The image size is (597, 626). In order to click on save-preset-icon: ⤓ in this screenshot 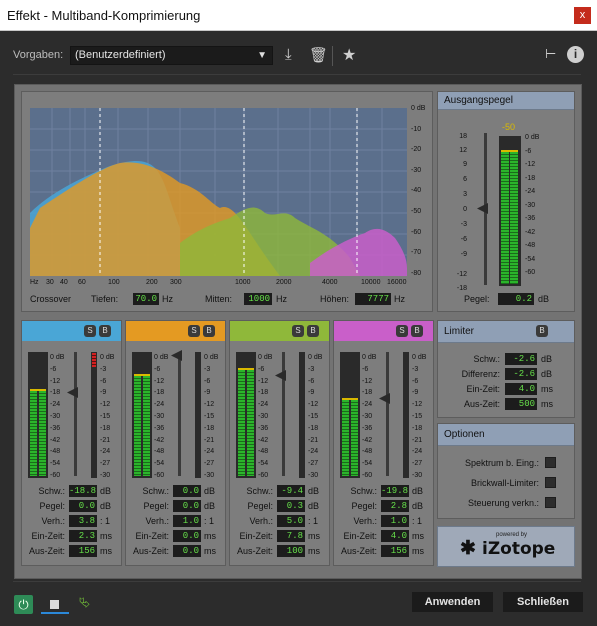, I will do `click(288, 54)`.